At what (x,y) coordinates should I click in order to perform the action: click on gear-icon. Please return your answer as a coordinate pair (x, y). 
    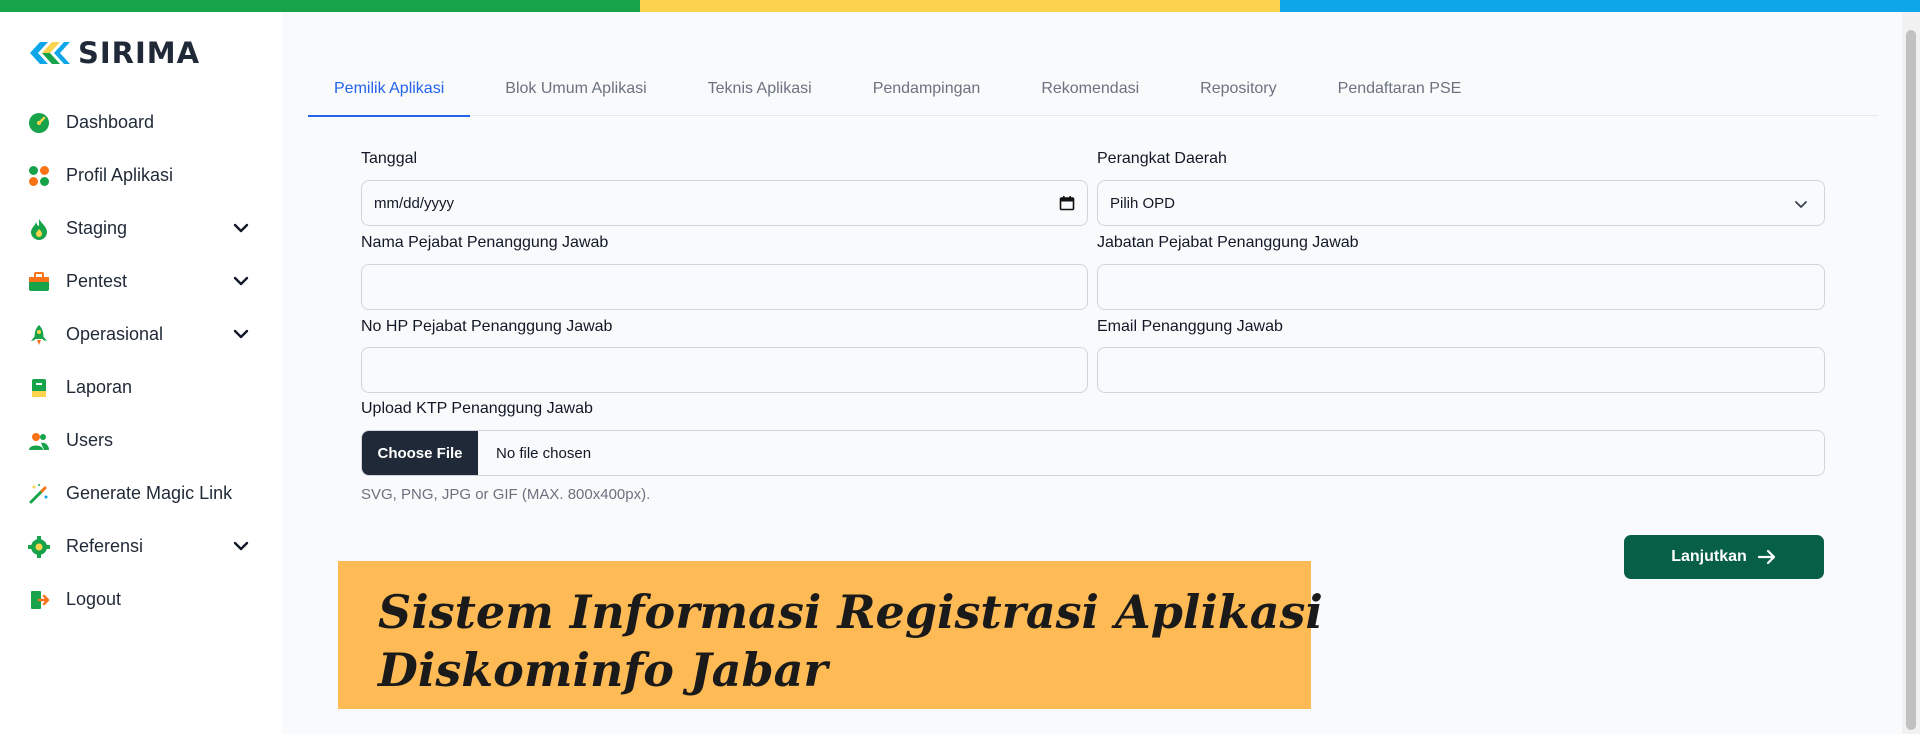
    Looking at the image, I should click on (39, 546).